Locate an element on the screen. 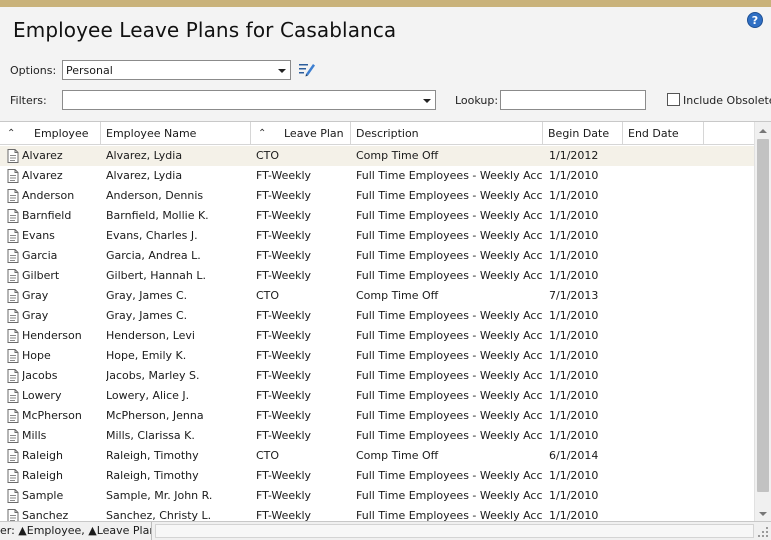  scrollbar-thumb is located at coordinates (763, 315).